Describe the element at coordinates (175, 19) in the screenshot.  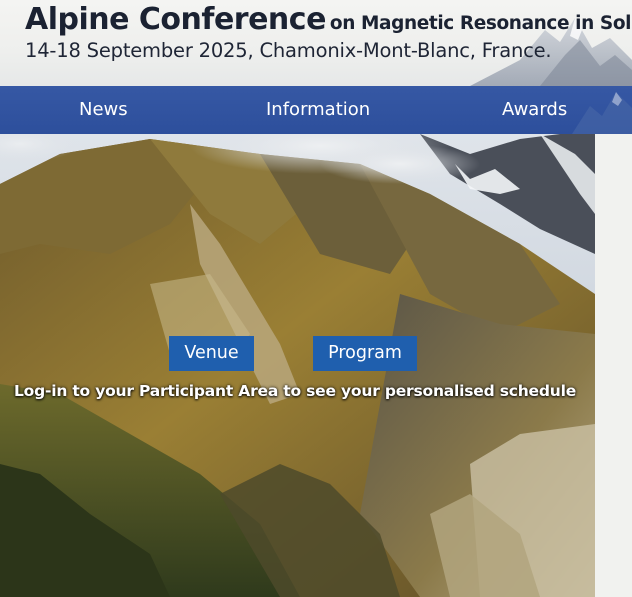
I see `title-main: Alpine Conference` at that location.